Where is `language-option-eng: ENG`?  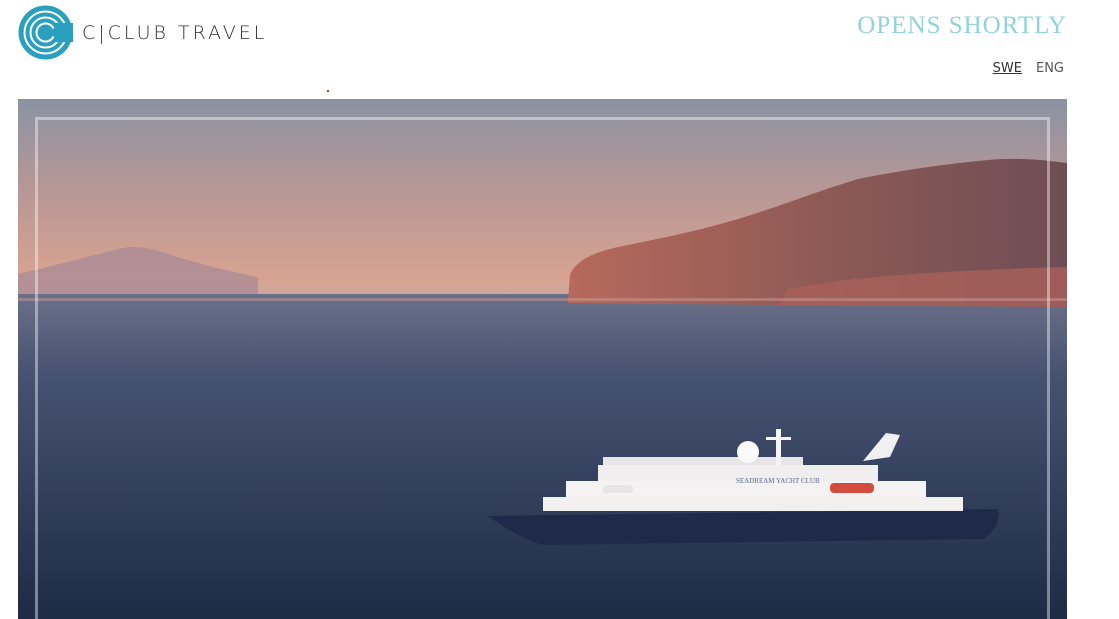 language-option-eng: ENG is located at coordinates (1050, 68).